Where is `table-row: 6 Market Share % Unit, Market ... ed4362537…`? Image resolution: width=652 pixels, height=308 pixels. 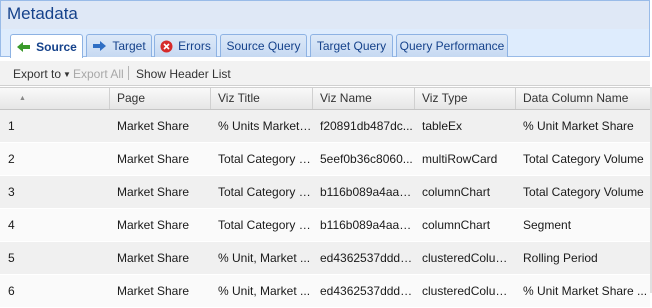 table-row: 6 Market Share % Unit, Market ... ed4362537… is located at coordinates (325, 291).